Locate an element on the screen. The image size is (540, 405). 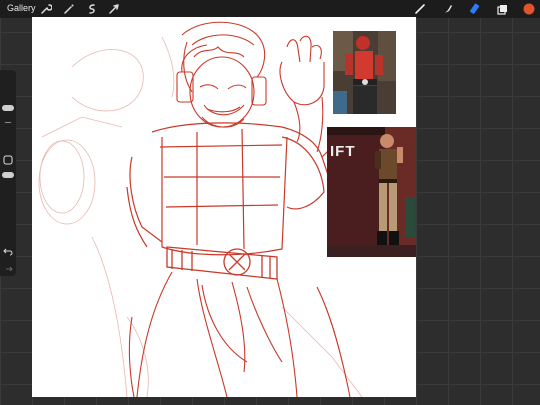
left-sidebar is located at coordinates (8, 173).